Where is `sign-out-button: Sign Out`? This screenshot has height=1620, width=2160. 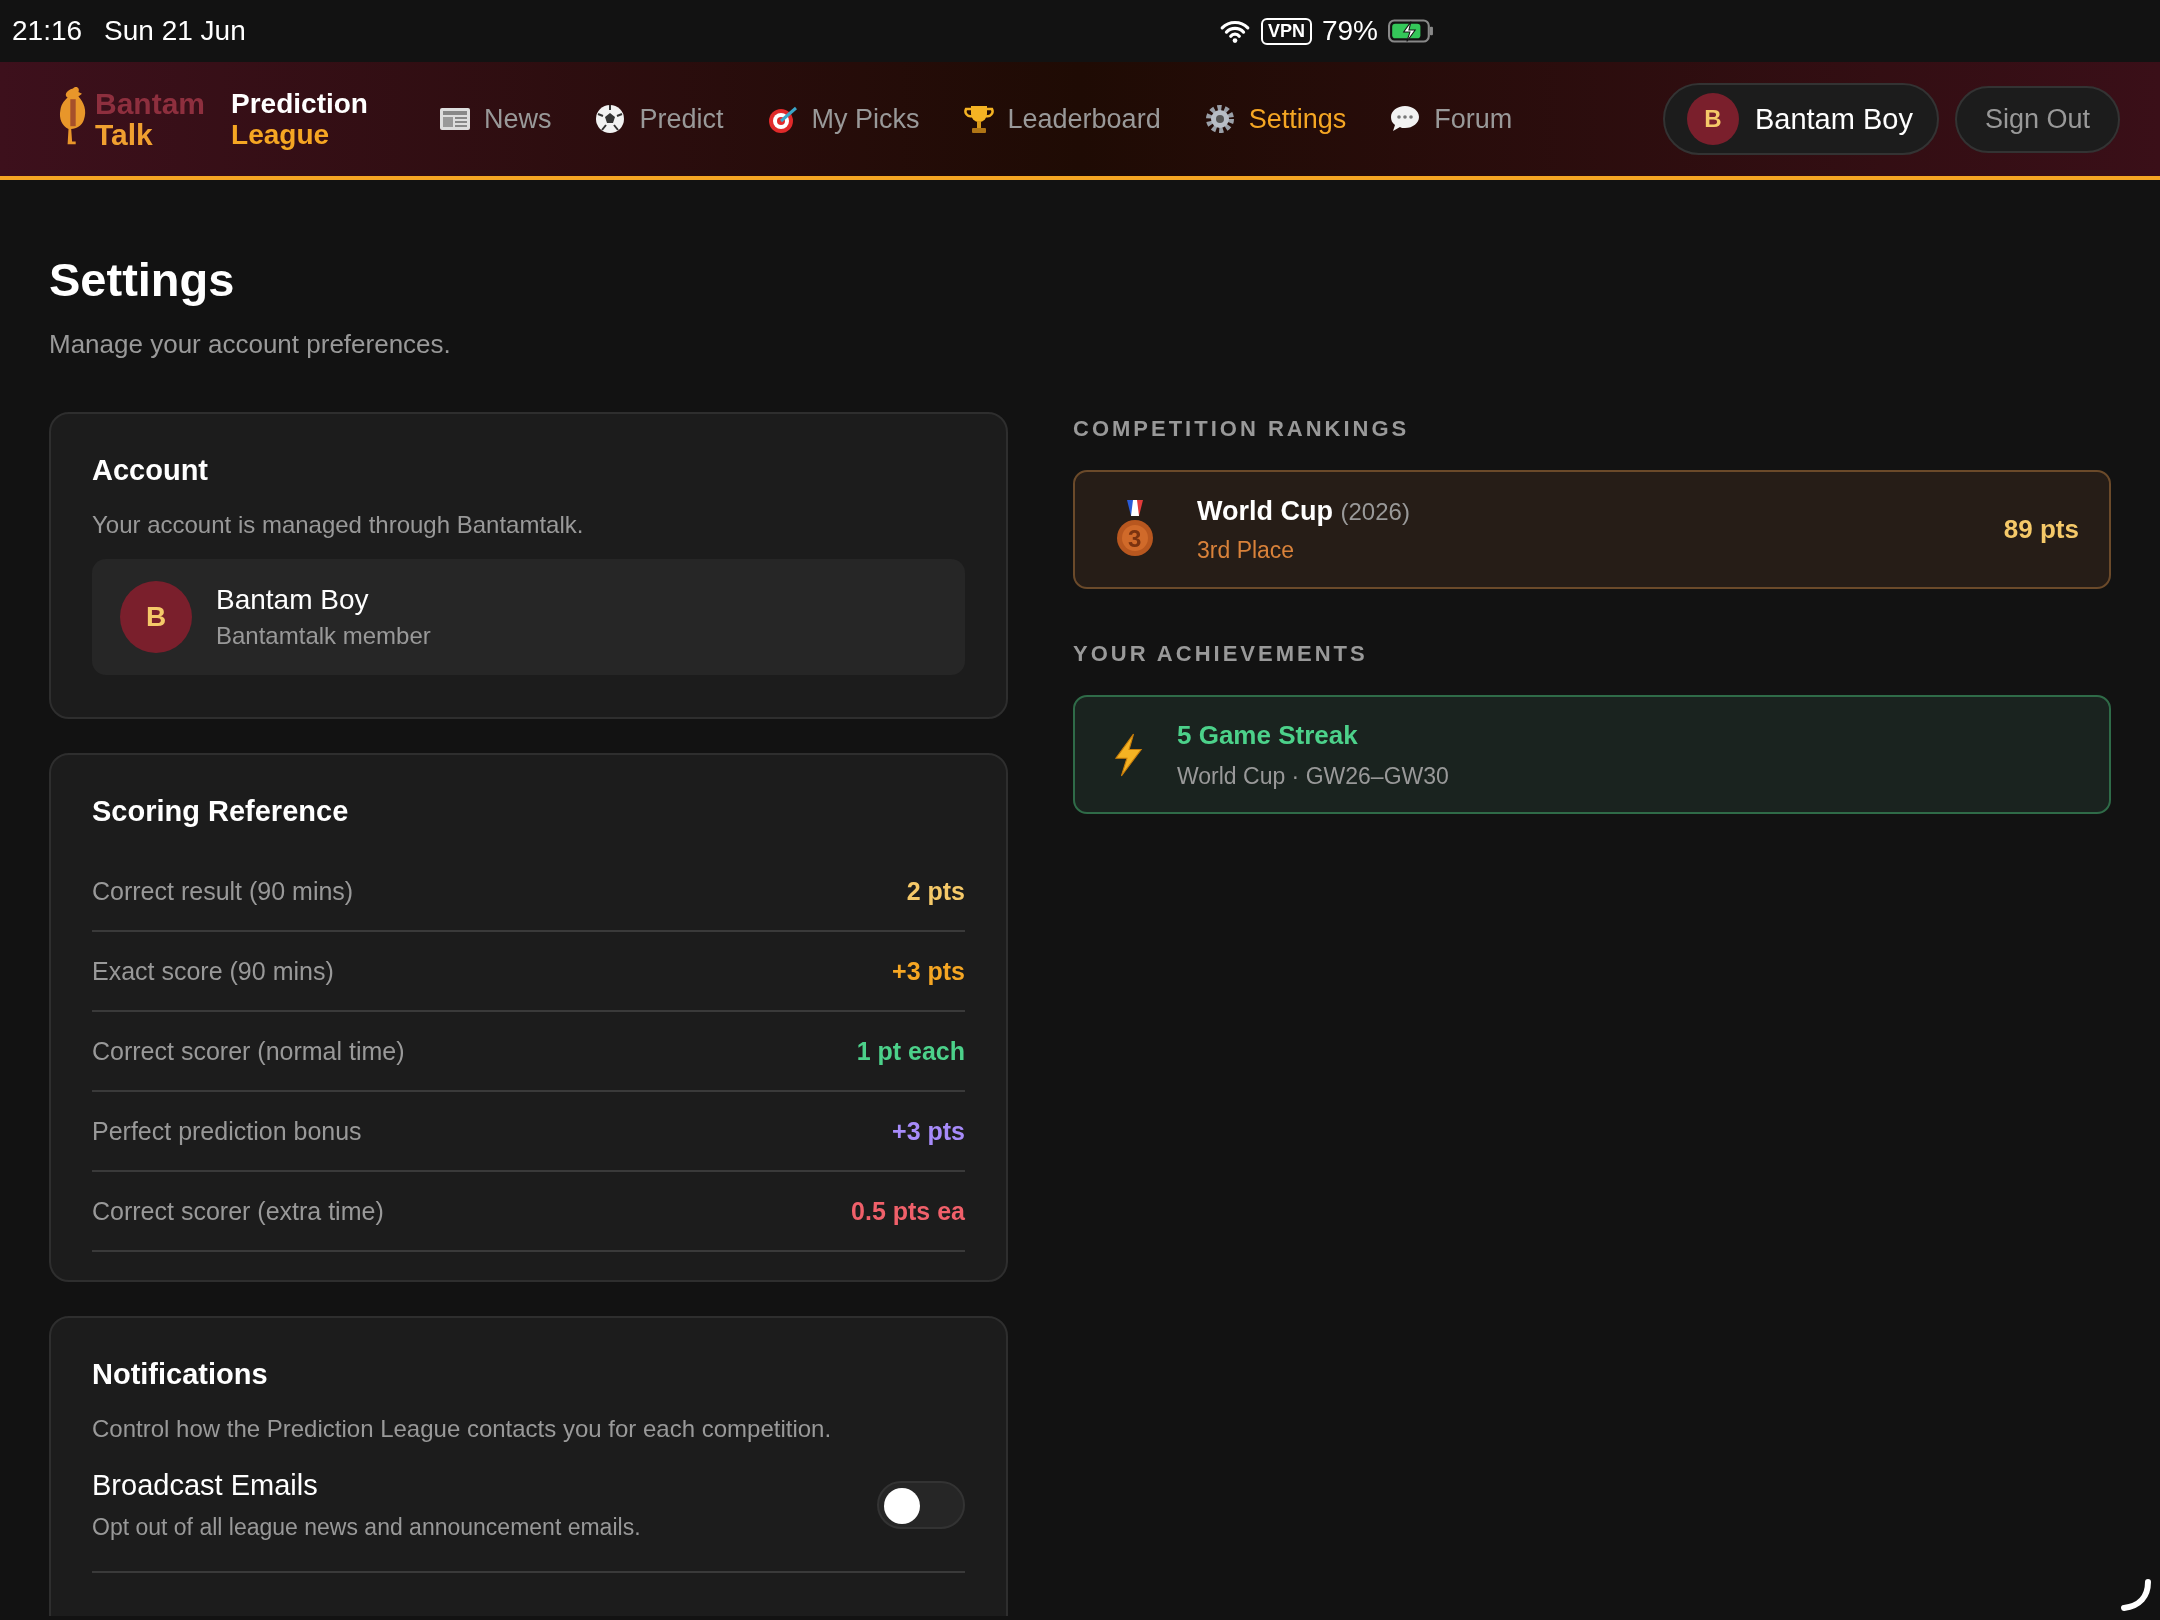
sign-out-button: Sign Out is located at coordinates (2037, 119).